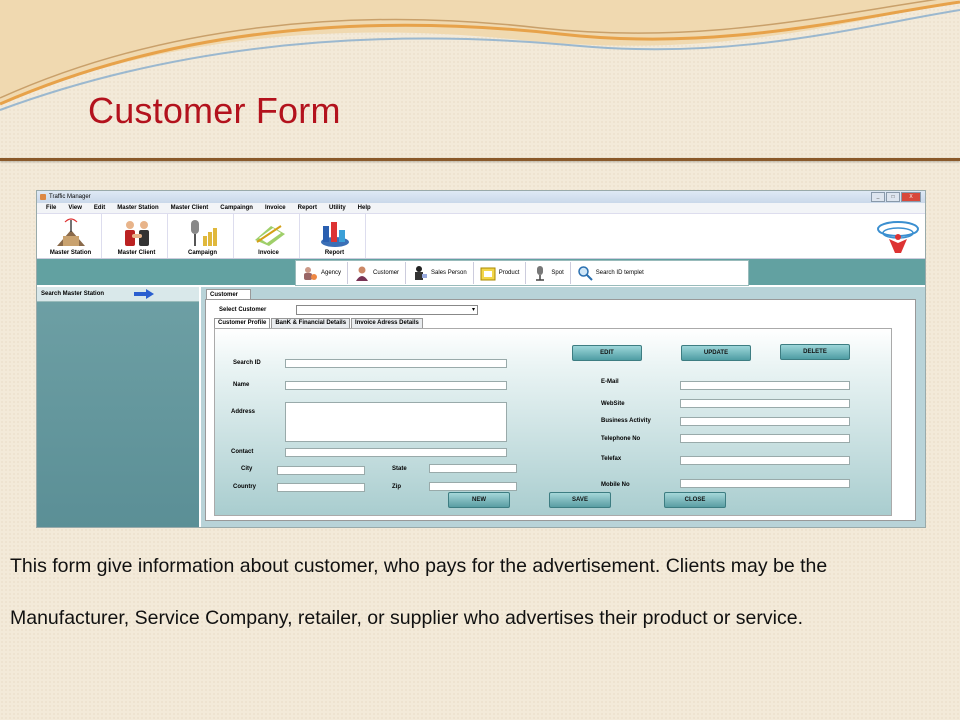  Describe the element at coordinates (626, 421) in the screenshot. I see `business-activity-label: Business Activity` at that location.